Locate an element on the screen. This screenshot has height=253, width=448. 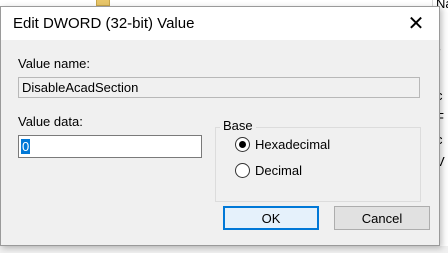
value-name-text: DisableAcadSection is located at coordinates (80, 87).